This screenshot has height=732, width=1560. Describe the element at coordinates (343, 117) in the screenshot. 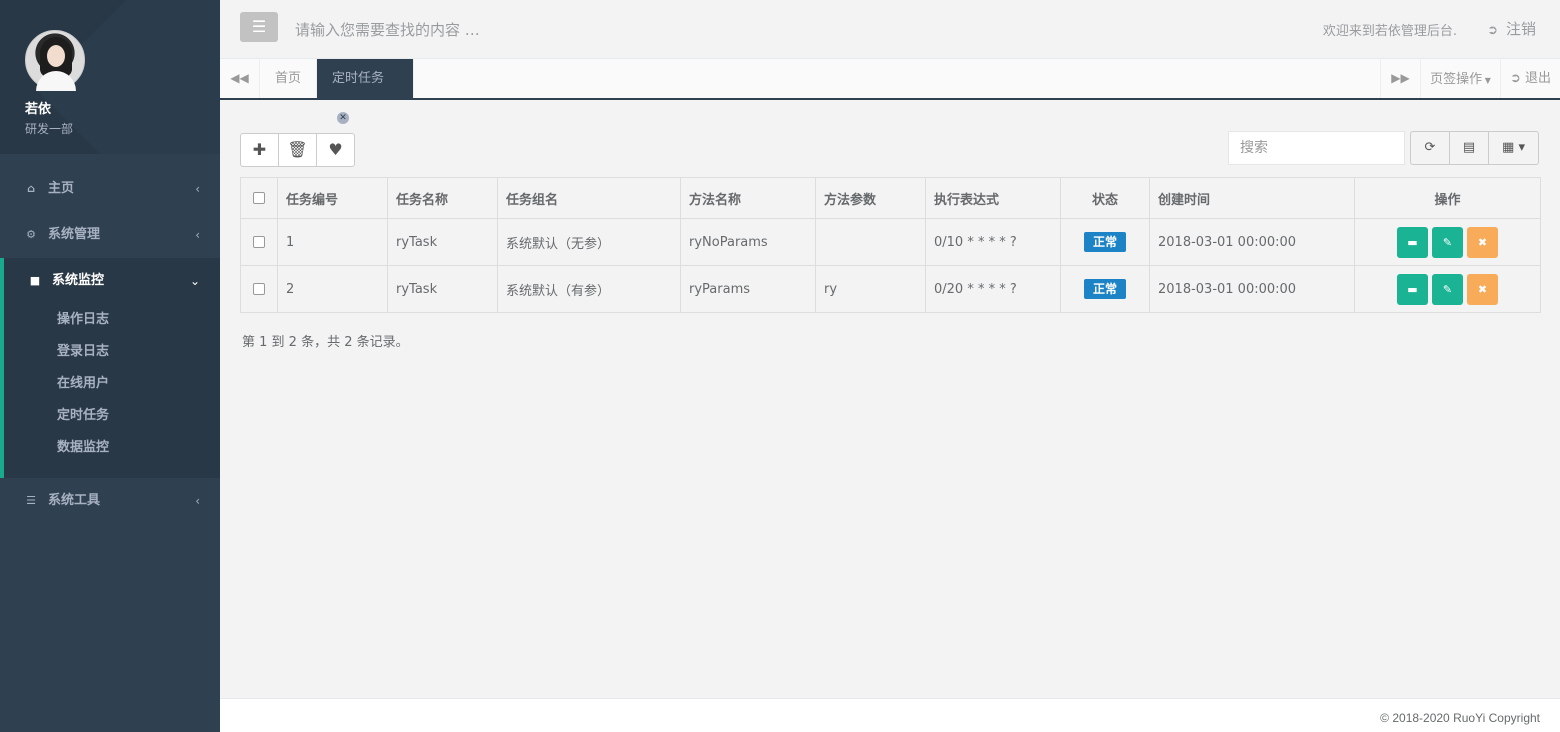

I see `close-icon: ✕` at that location.